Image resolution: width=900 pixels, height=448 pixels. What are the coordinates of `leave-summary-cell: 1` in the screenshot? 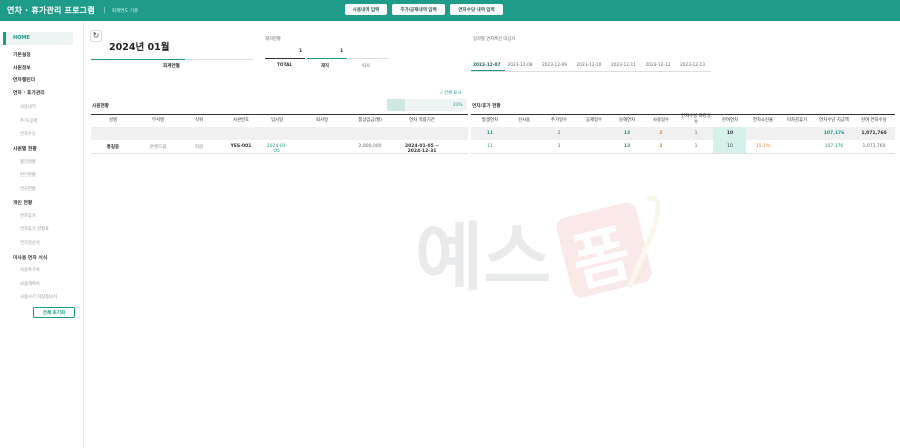 It's located at (696, 133).